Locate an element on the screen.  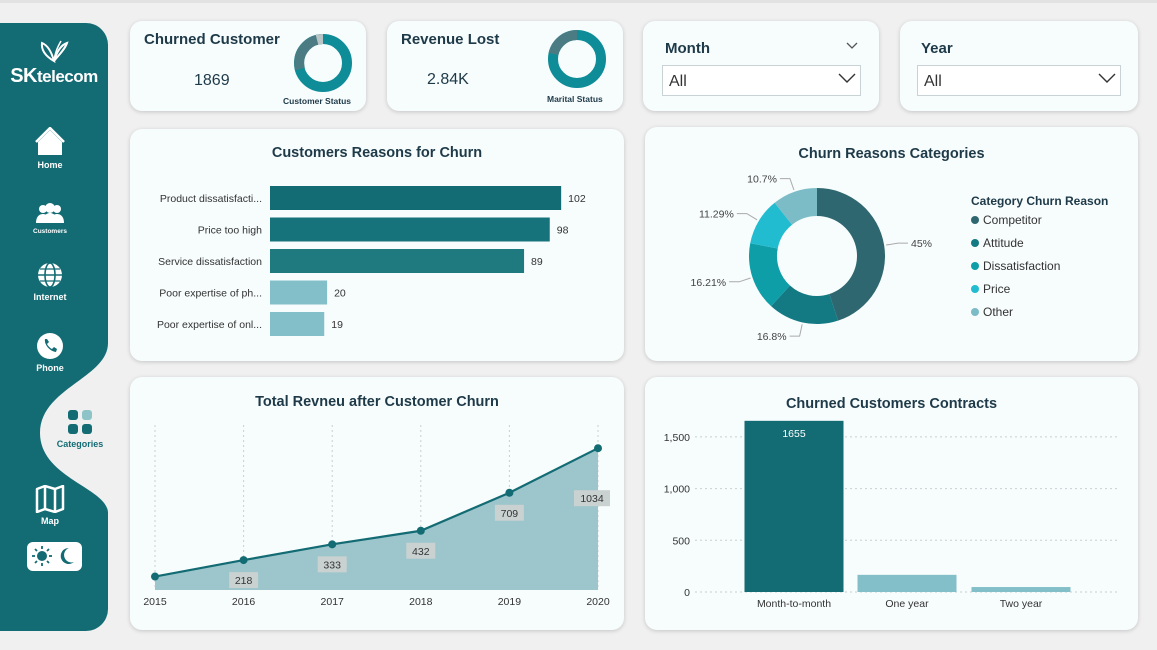
slicer-card-year: Year All is located at coordinates (1019, 66).